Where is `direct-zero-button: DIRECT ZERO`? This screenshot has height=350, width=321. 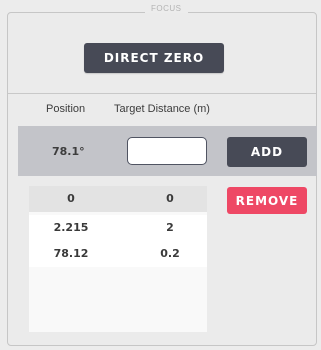 direct-zero-button: DIRECT ZERO is located at coordinates (154, 58).